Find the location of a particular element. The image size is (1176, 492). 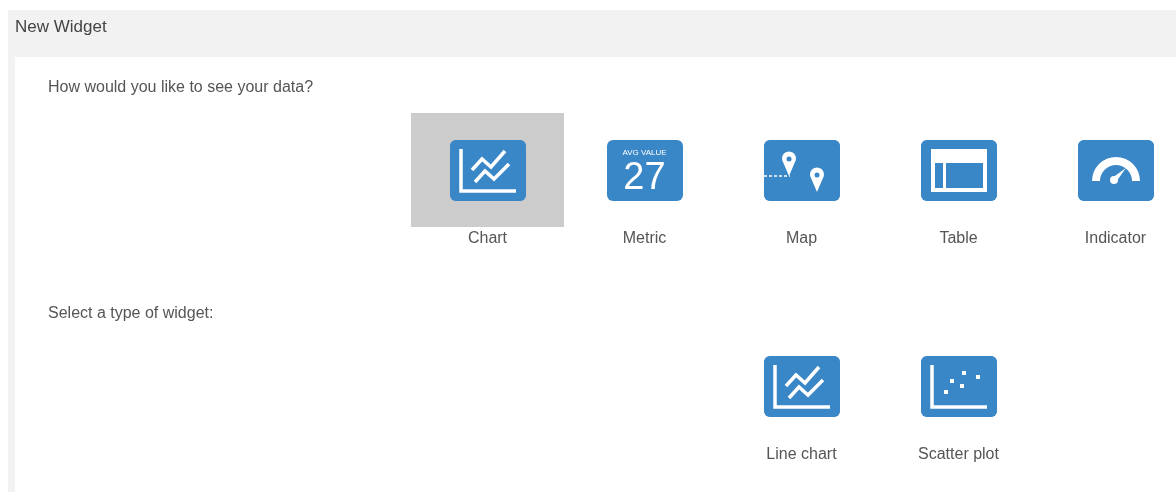

view-option is located at coordinates (487, 170).